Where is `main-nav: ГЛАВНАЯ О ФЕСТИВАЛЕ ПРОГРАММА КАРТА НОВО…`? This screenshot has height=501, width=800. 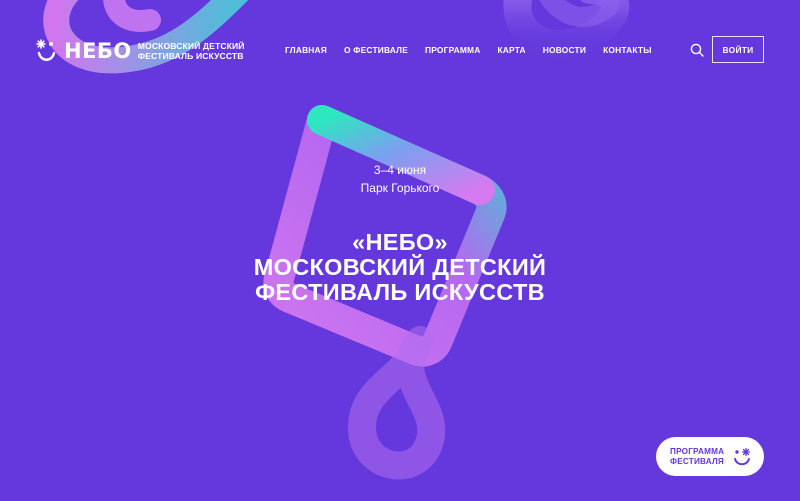
main-nav: ГЛАВНАЯ О ФЕСТИВАЛЕ ПРОГРАММА КАРТА НОВО… is located at coordinates (477, 50).